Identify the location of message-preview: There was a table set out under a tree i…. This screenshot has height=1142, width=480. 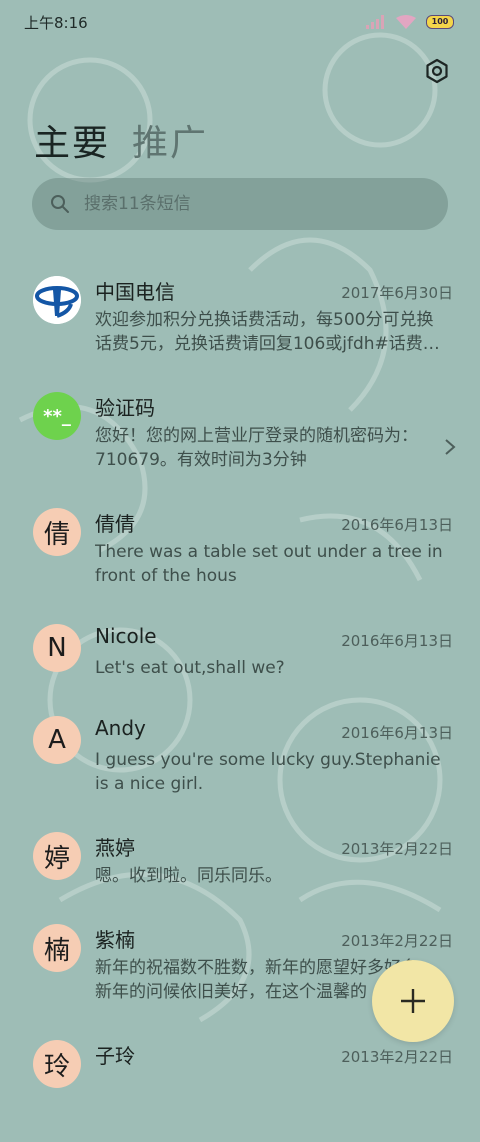
(269, 564).